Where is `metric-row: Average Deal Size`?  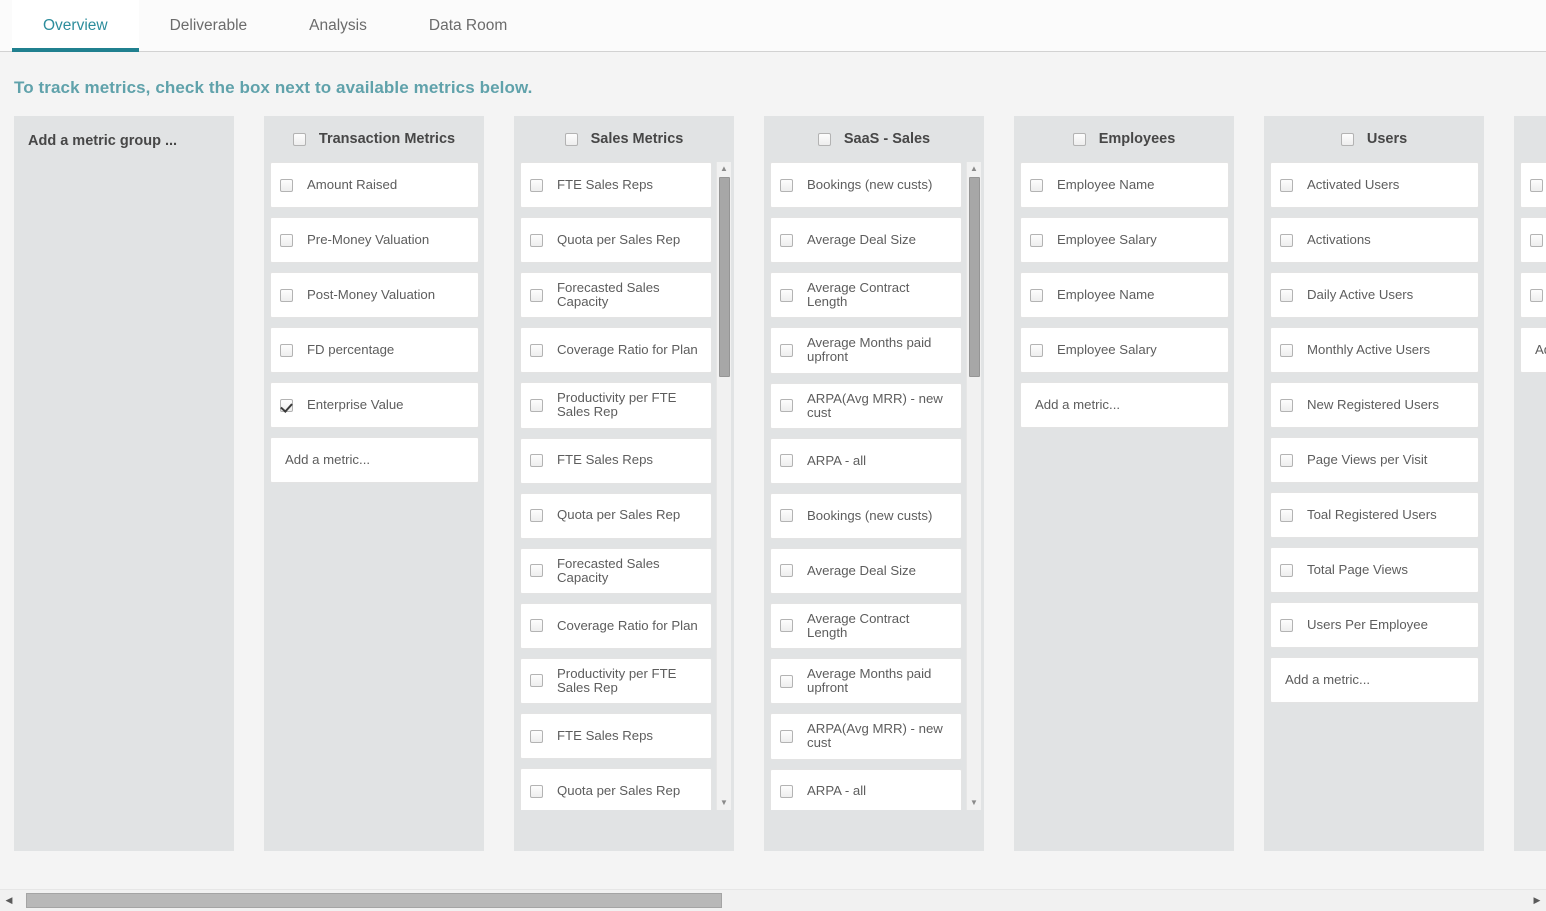 metric-row: Average Deal Size is located at coordinates (866, 570).